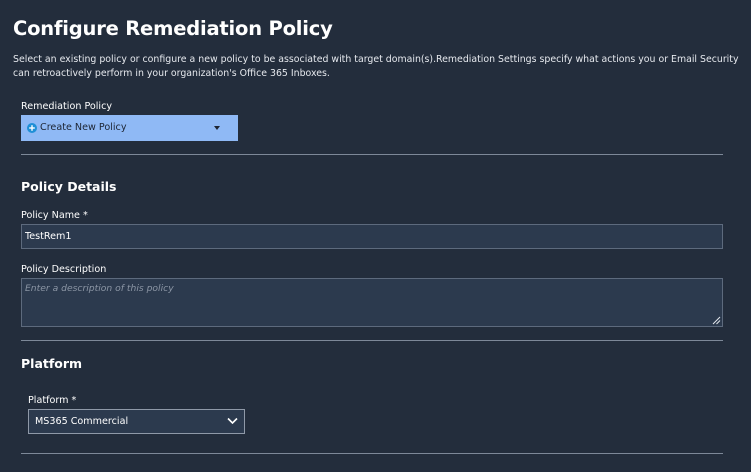 Image resolution: width=751 pixels, height=472 pixels. I want to click on plus-circle-icon, so click(32, 128).